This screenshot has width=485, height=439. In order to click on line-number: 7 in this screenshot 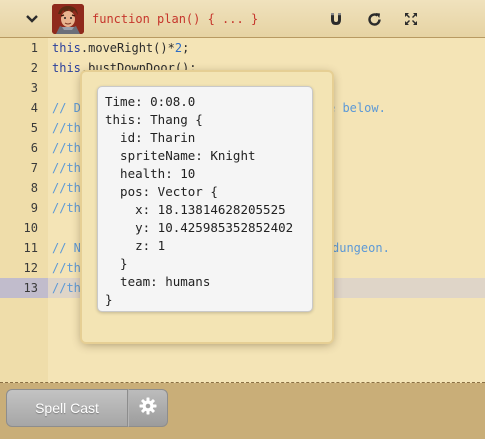, I will do `click(19, 168)`.